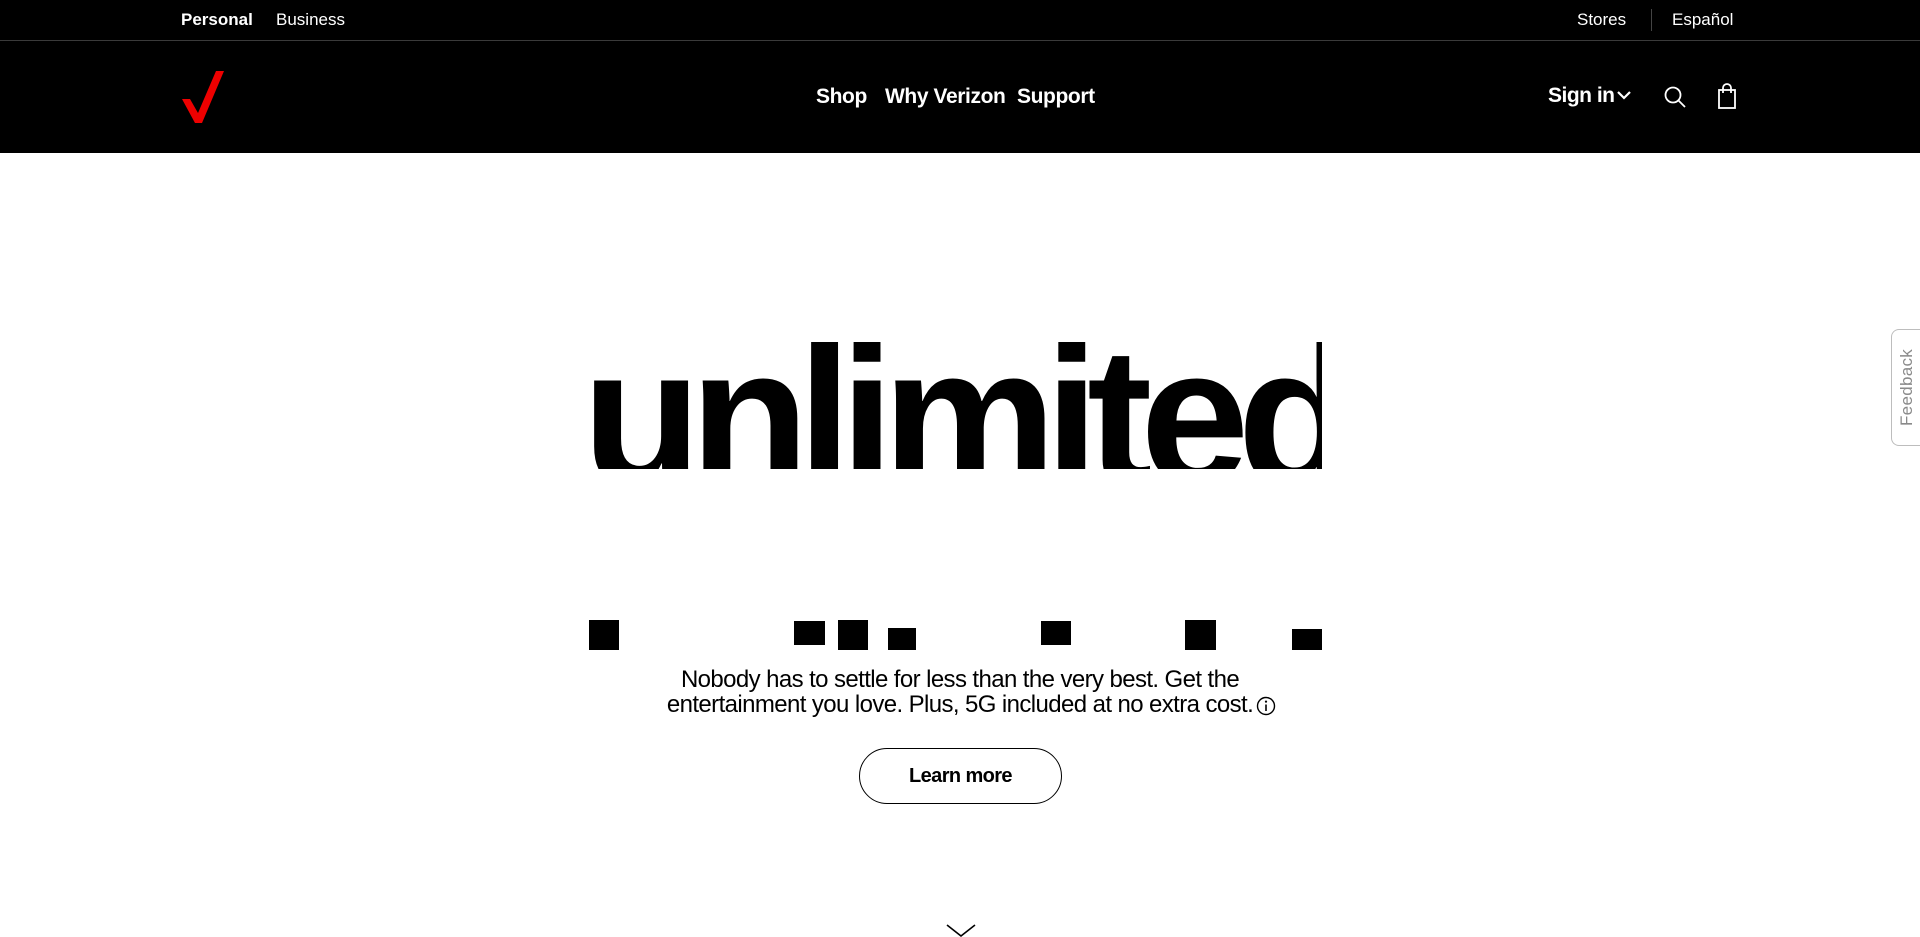  What do you see at coordinates (1056, 97) in the screenshot?
I see `nav-support: Support` at bounding box center [1056, 97].